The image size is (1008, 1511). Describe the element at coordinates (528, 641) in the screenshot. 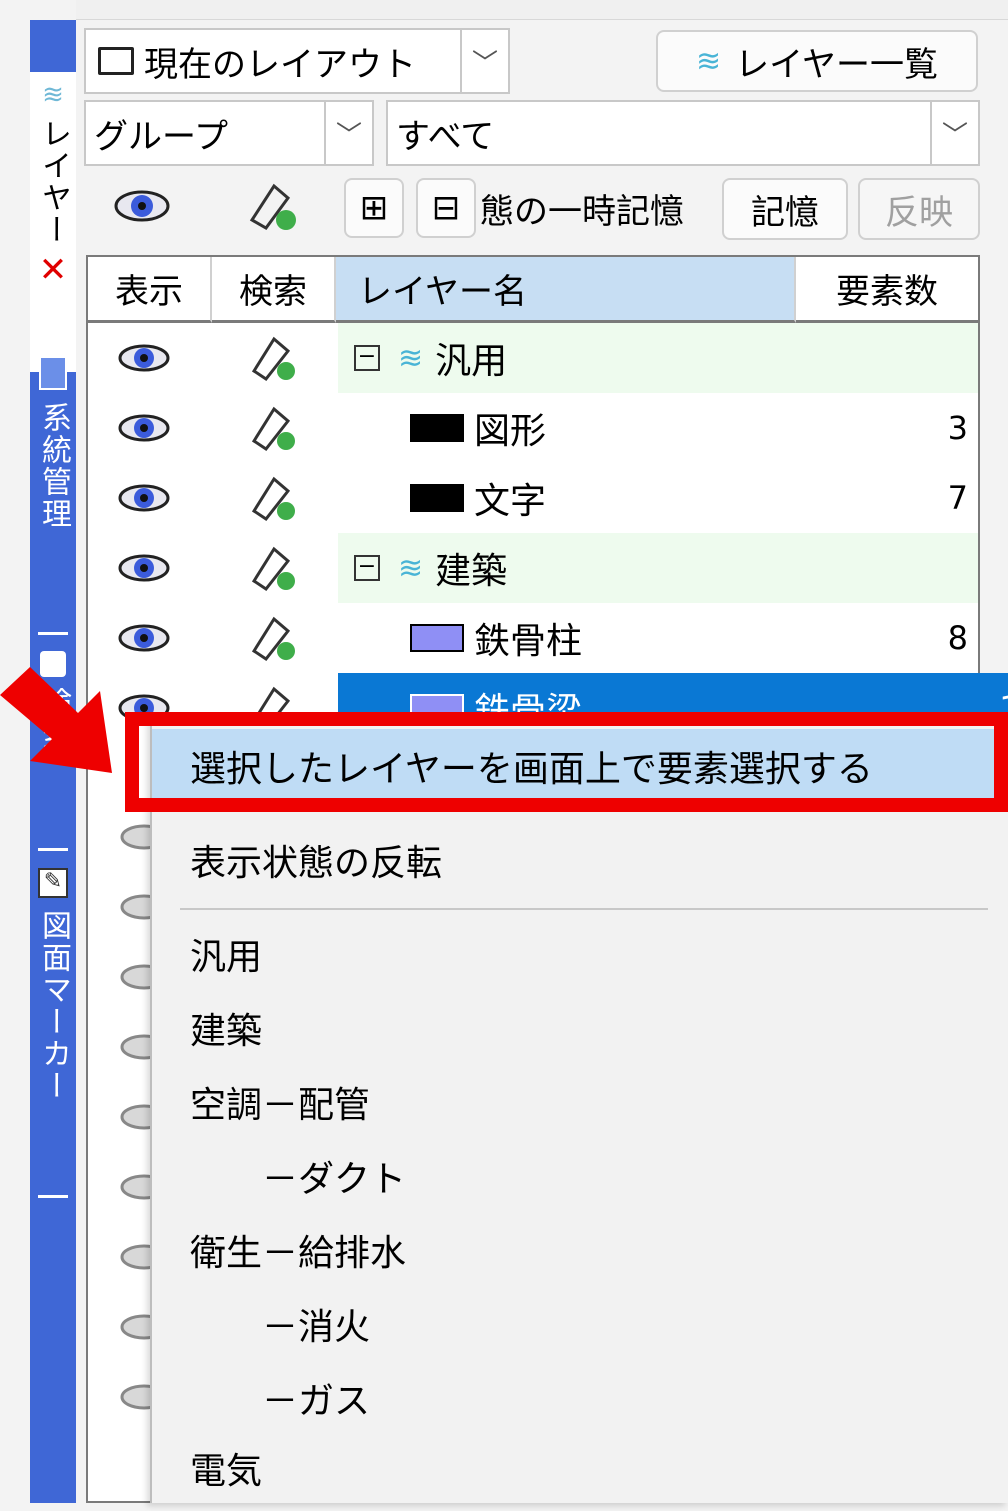

I see `layer-name: 鉄骨柱` at that location.